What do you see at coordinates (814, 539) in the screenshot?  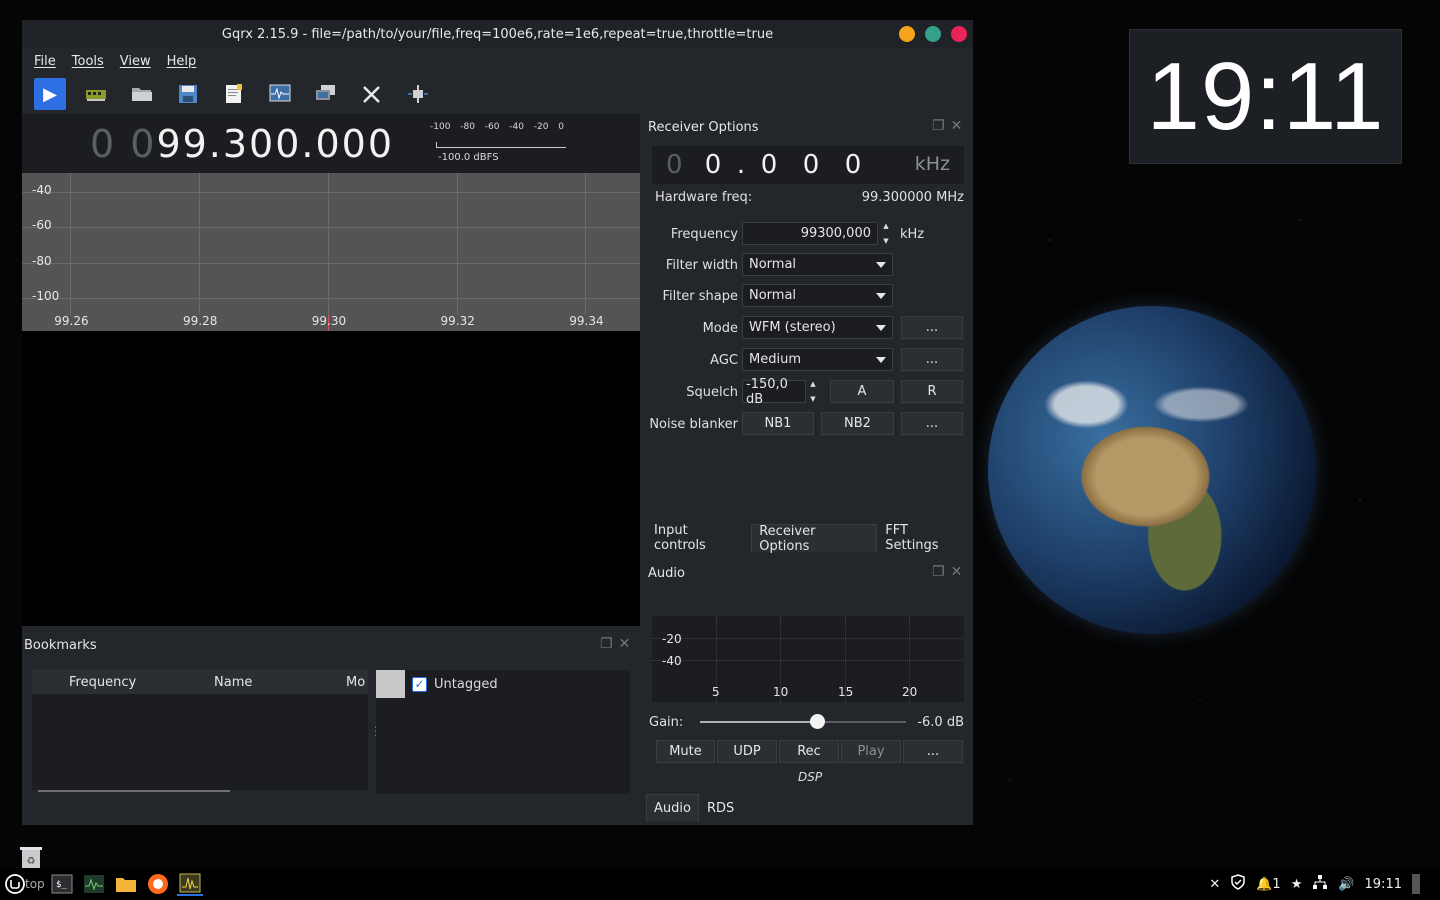 I see `tab-receiver-options: Receiver Options` at bounding box center [814, 539].